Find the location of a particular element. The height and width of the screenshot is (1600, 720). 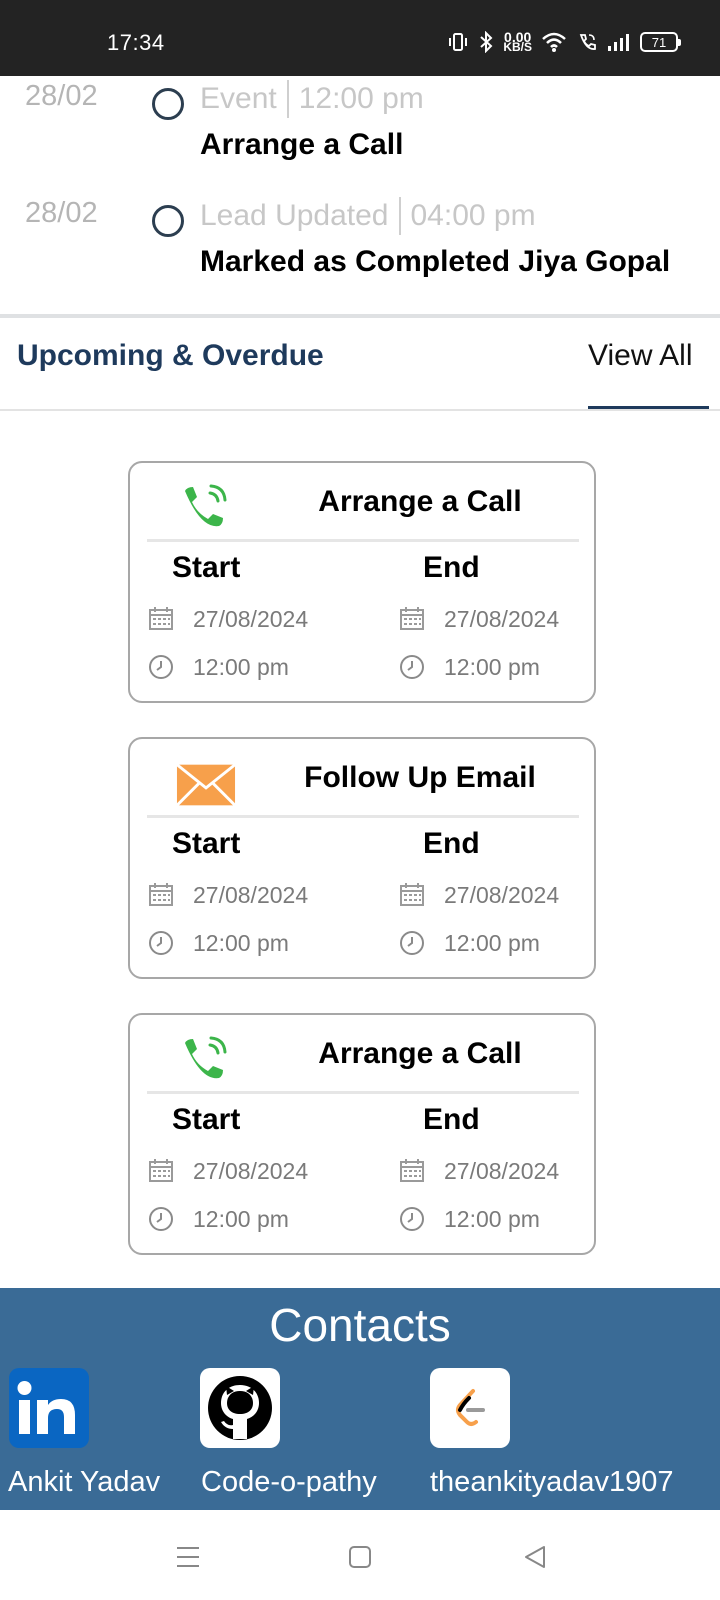

section-divider is located at coordinates (360, 316).